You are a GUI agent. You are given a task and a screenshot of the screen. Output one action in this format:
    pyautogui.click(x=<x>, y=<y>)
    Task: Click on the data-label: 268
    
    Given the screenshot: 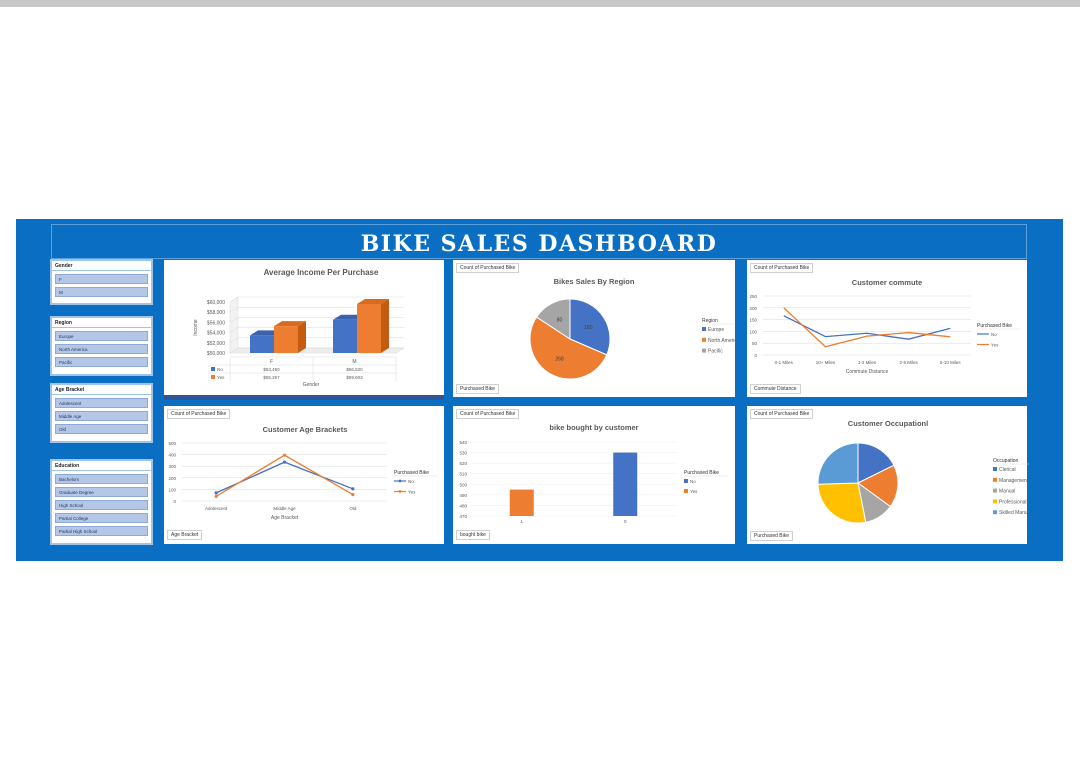 What is the action you would take?
    pyautogui.click(x=559, y=359)
    